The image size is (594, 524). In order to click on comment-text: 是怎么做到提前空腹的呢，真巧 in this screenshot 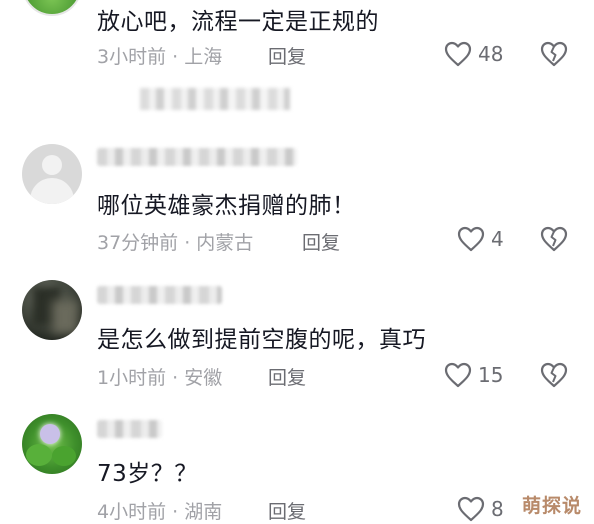, I will do `click(261, 340)`.